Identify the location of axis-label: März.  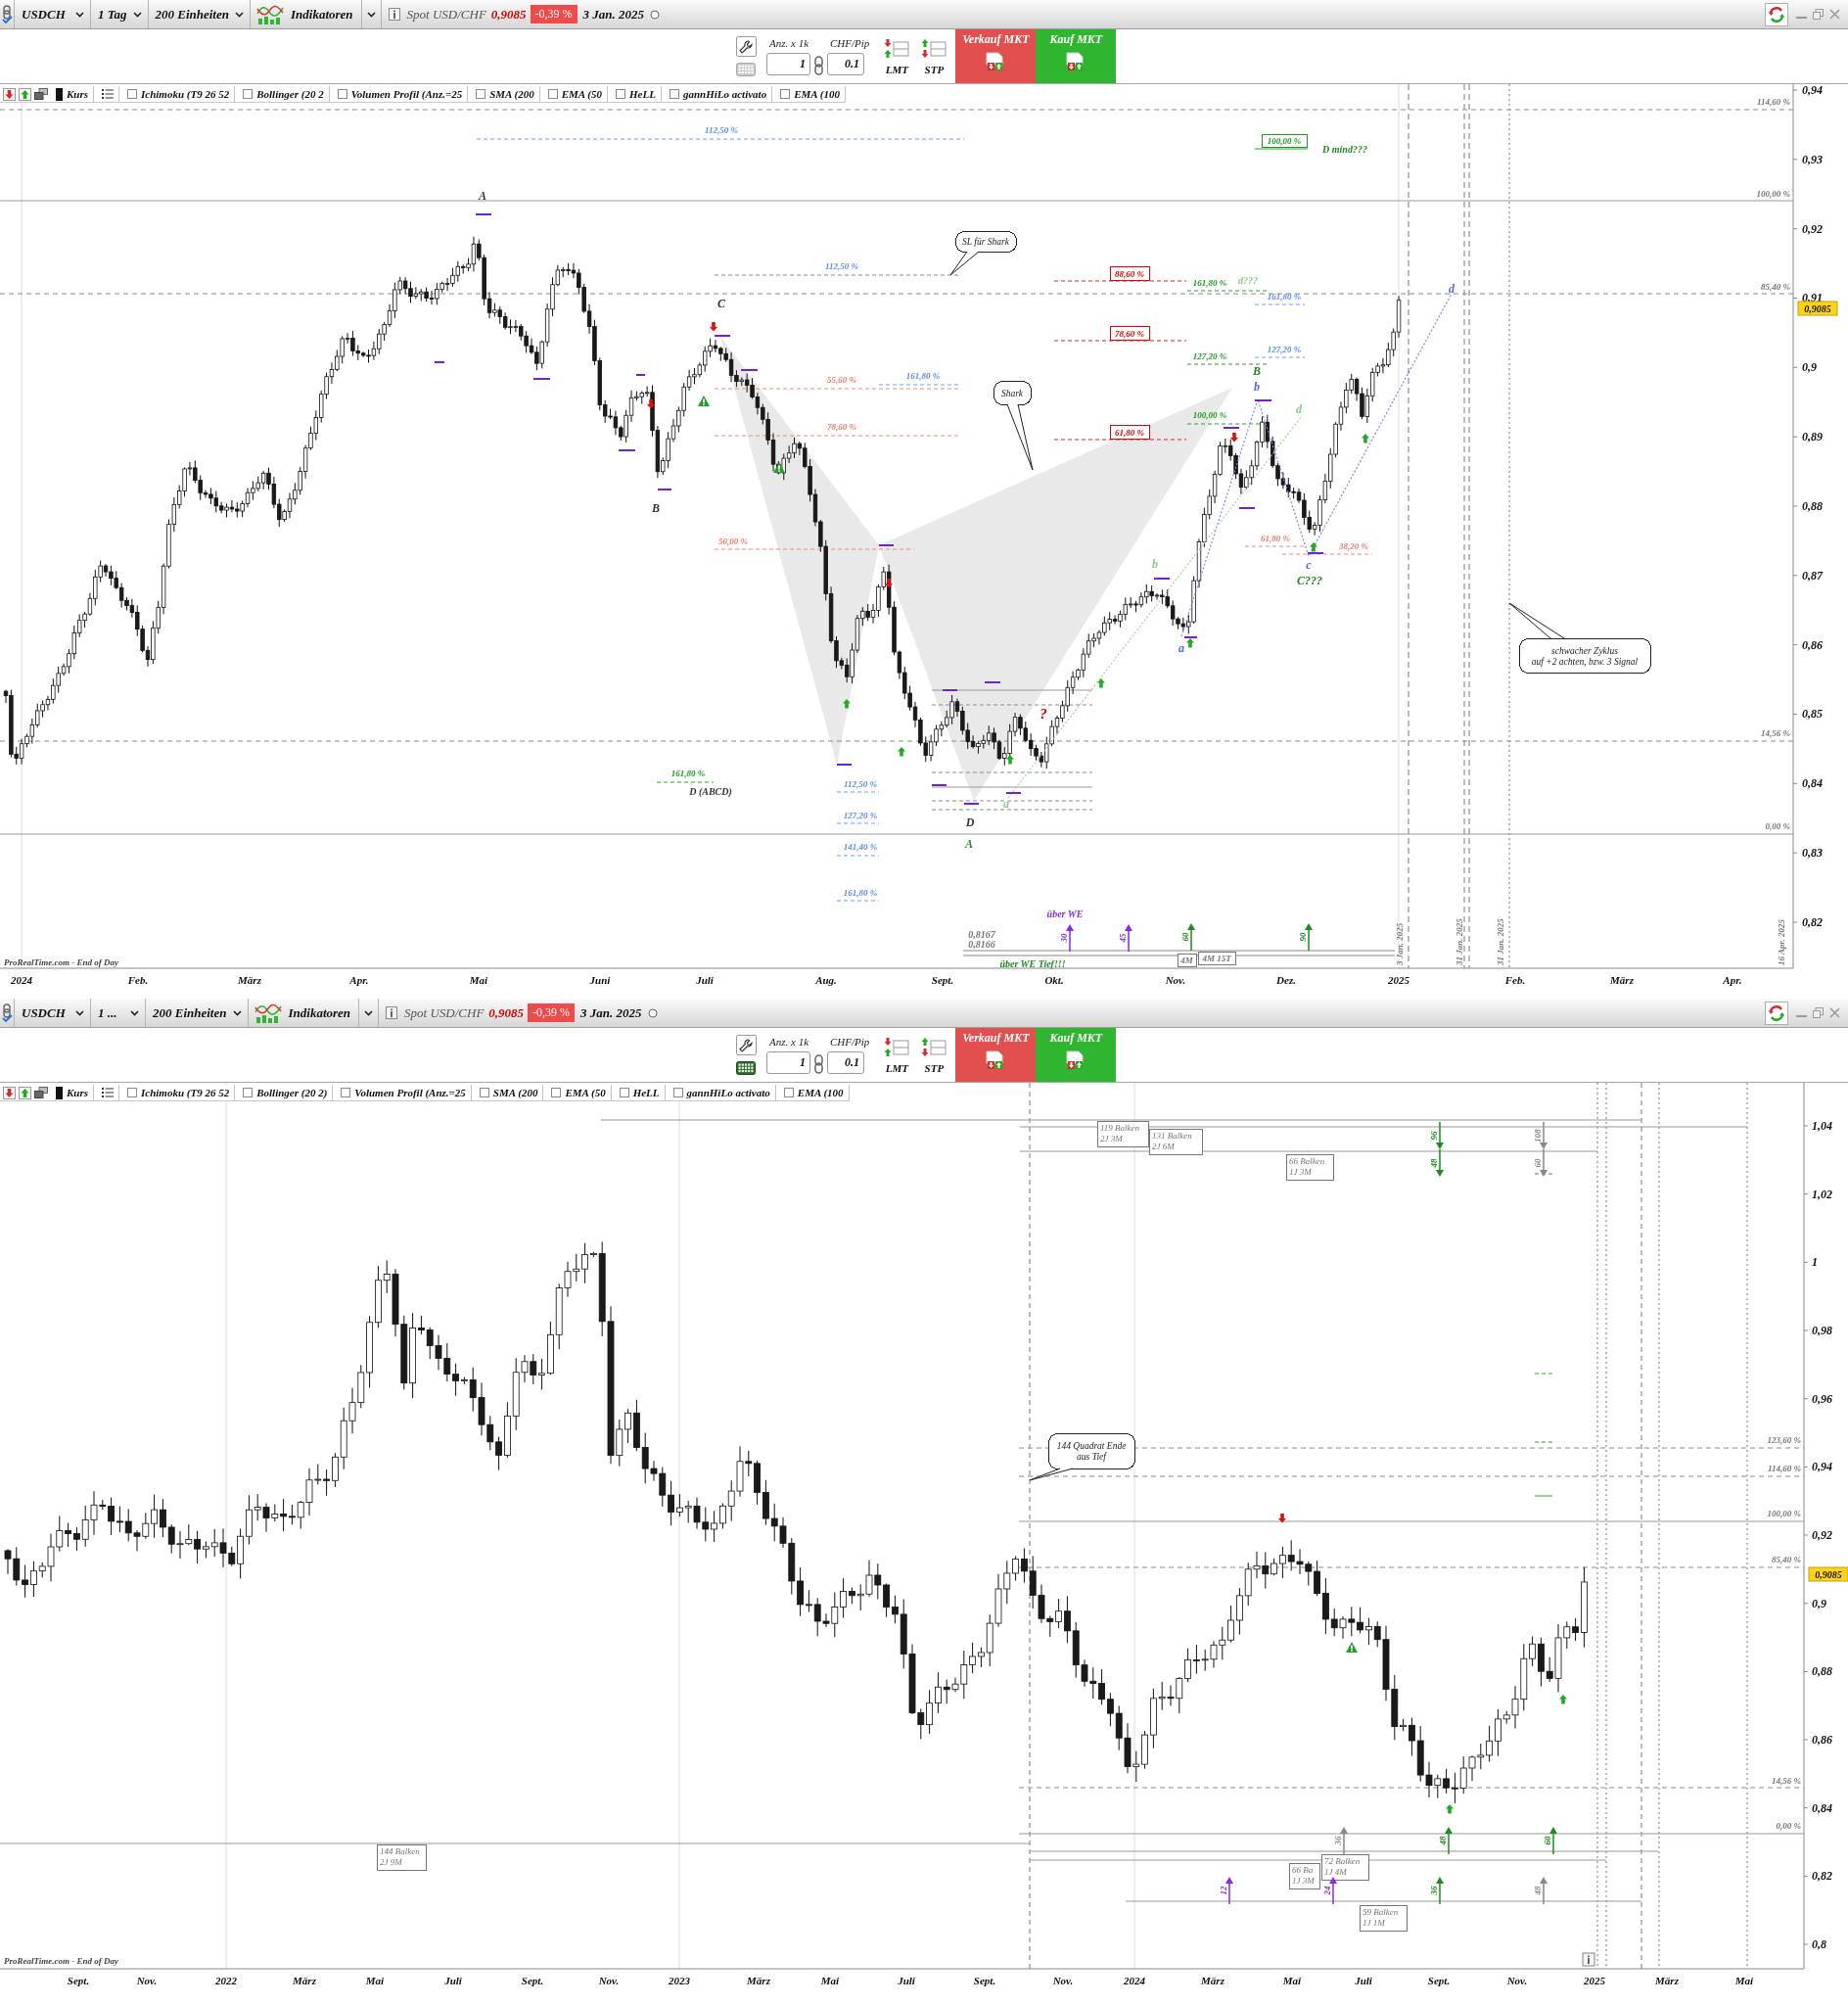
(1212, 1980).